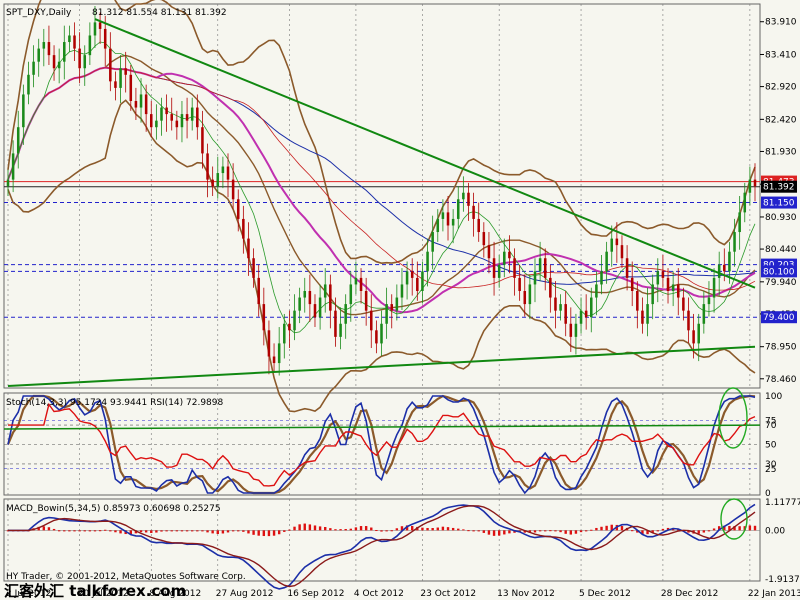 This screenshot has width=800, height=600. Describe the element at coordinates (781, 218) in the screenshot. I see `price-tick: 80.930` at that location.